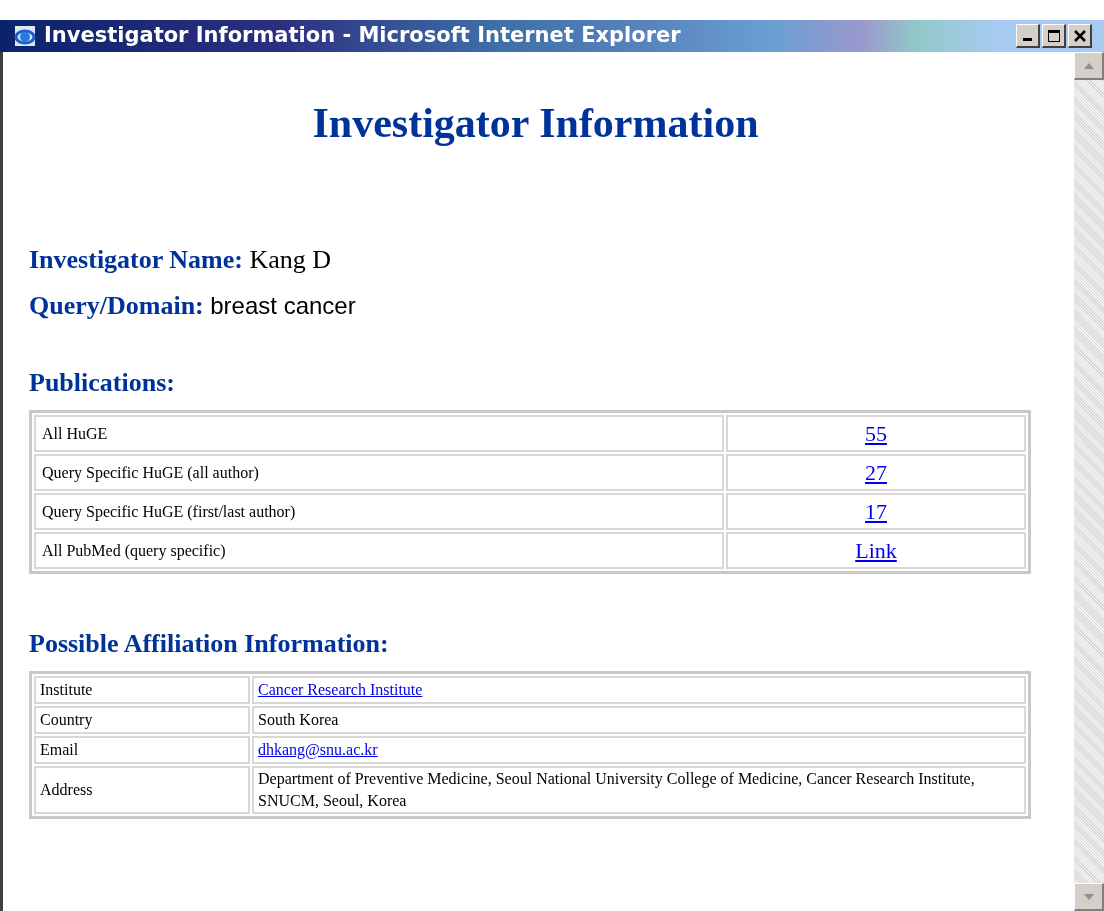 The width and height of the screenshot is (1104, 911). I want to click on table-cell: Query Specific HuGE (all author), so click(379, 472).